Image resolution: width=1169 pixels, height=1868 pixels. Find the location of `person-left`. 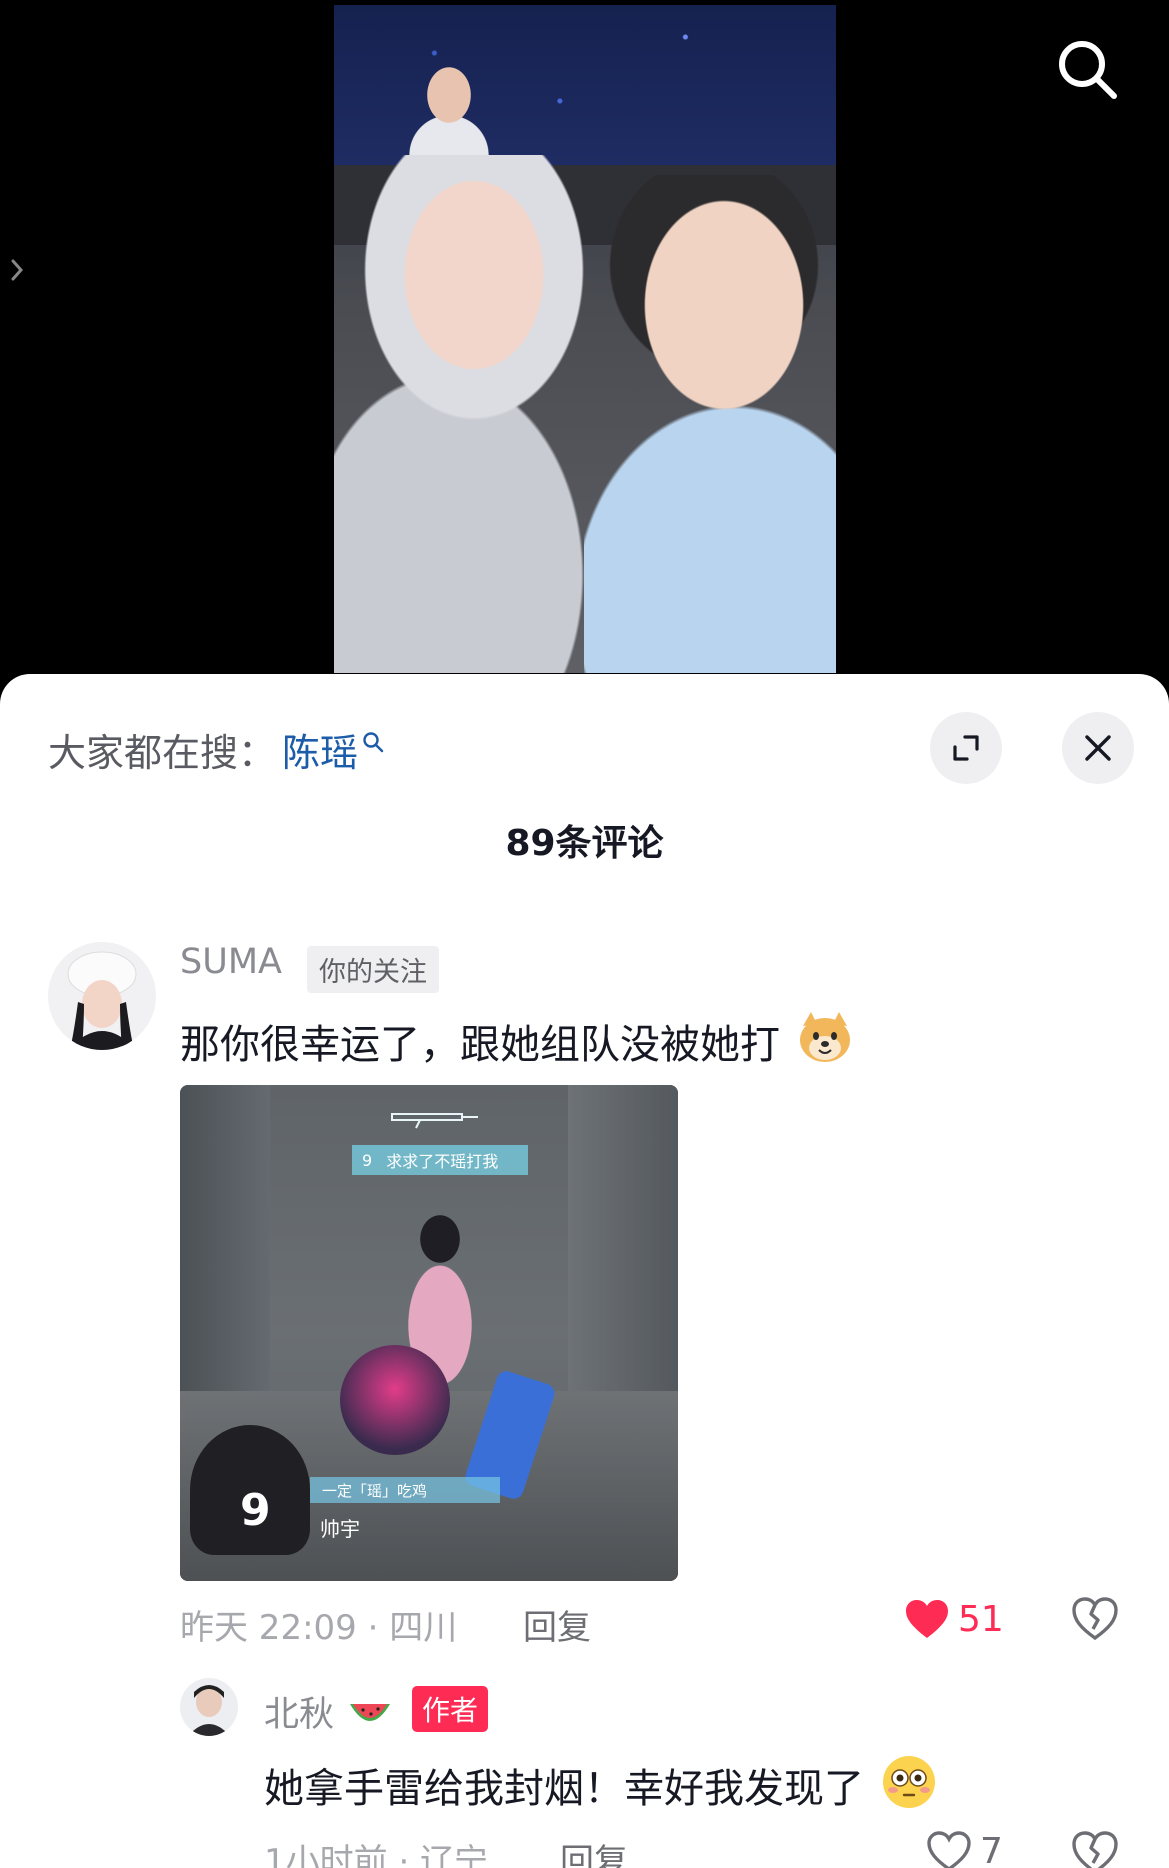

person-left is located at coordinates (464, 414).